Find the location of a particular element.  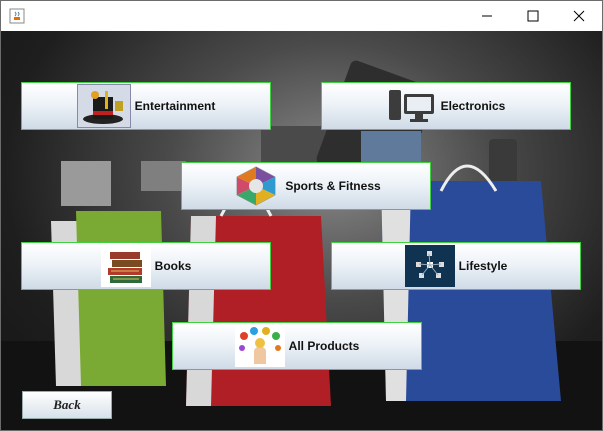

lifestyle-network-icon is located at coordinates (429, 266).